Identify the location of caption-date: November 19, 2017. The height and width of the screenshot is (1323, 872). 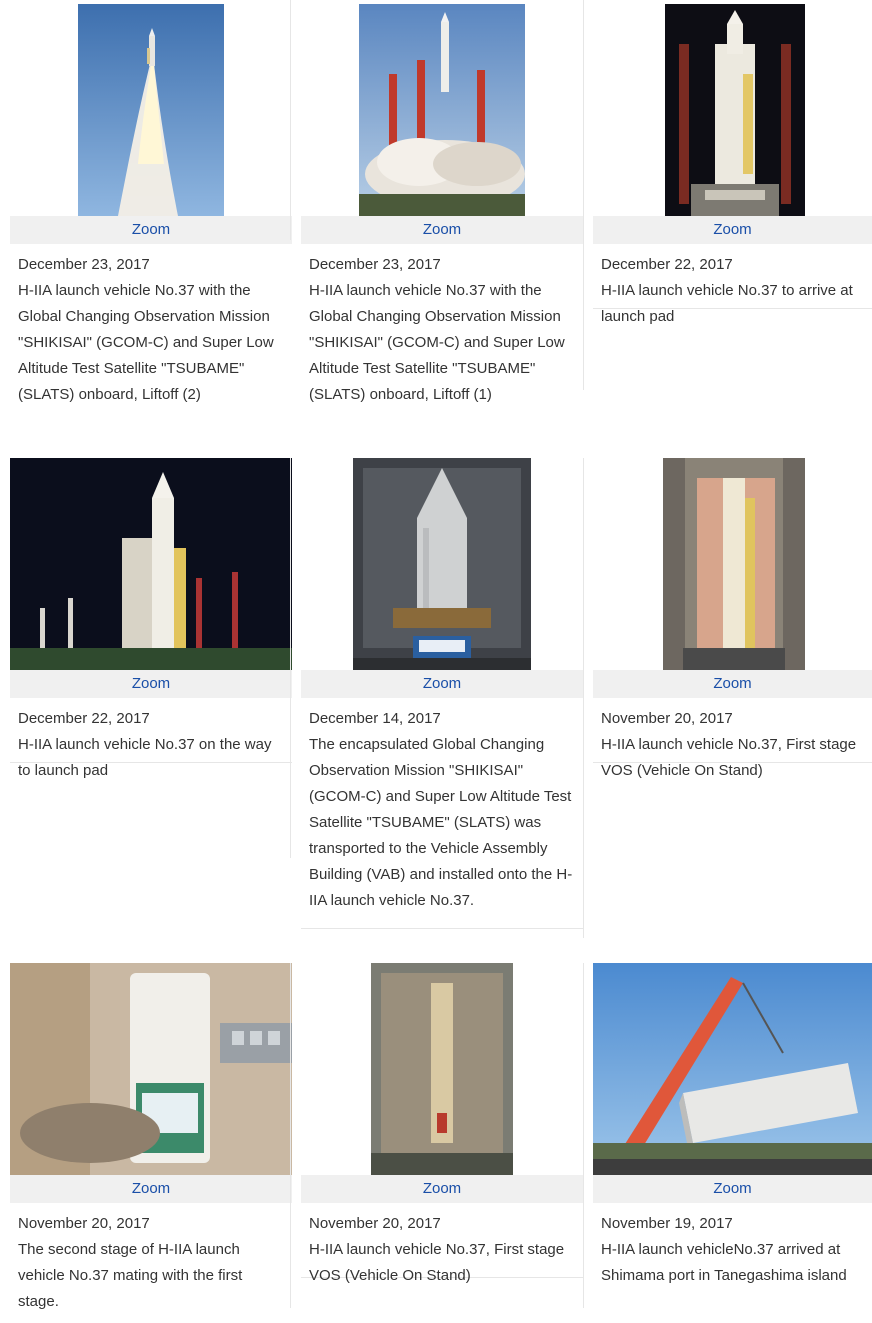
(667, 1223).